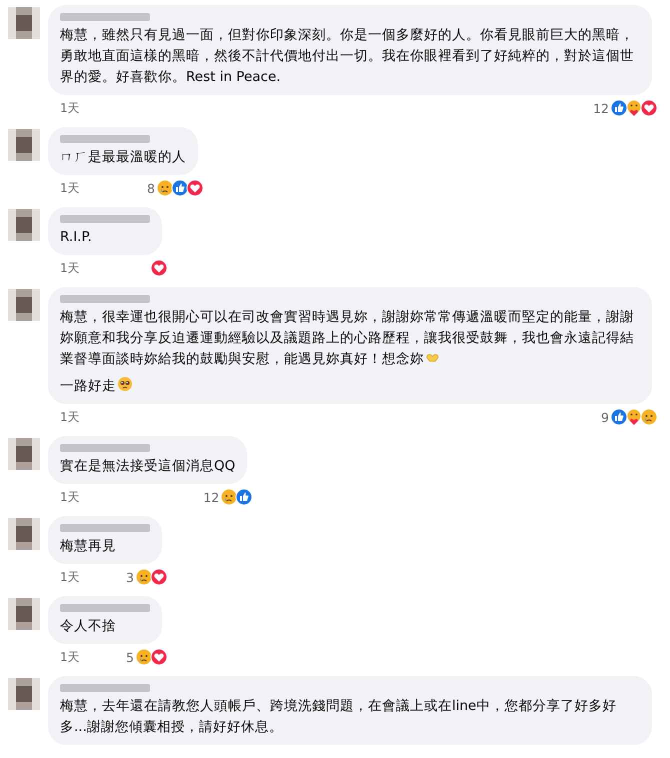 The height and width of the screenshot is (758, 670). Describe the element at coordinates (88, 546) in the screenshot. I see `comment-text: 梅慧再見` at that location.